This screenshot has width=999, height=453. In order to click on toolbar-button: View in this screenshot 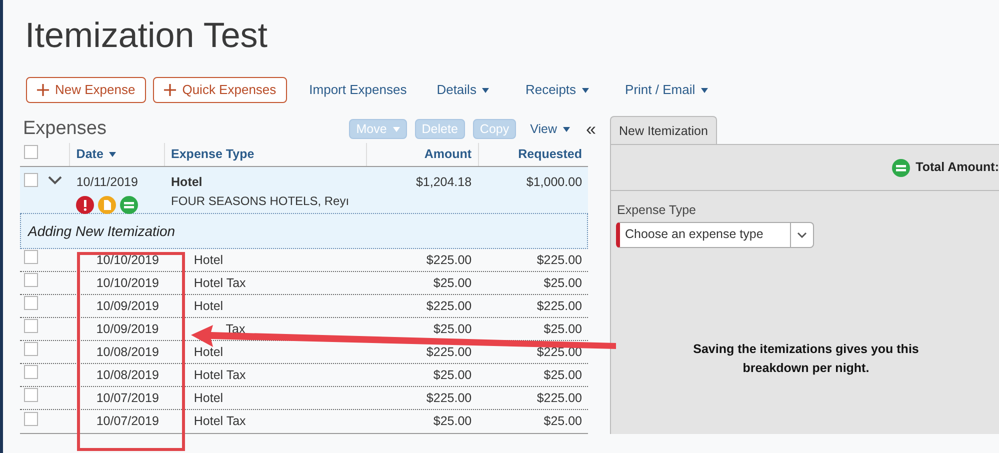, I will do `click(550, 129)`.